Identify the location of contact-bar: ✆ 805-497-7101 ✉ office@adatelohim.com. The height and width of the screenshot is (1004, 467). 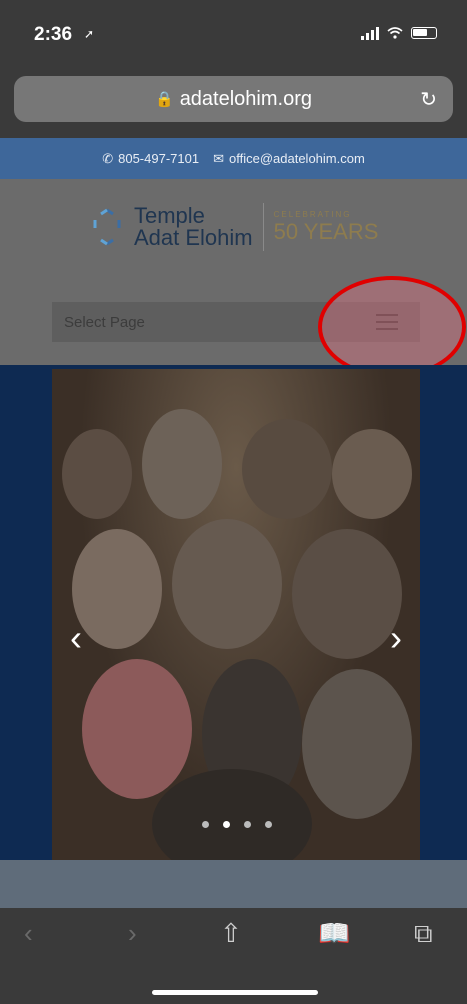
(233, 158).